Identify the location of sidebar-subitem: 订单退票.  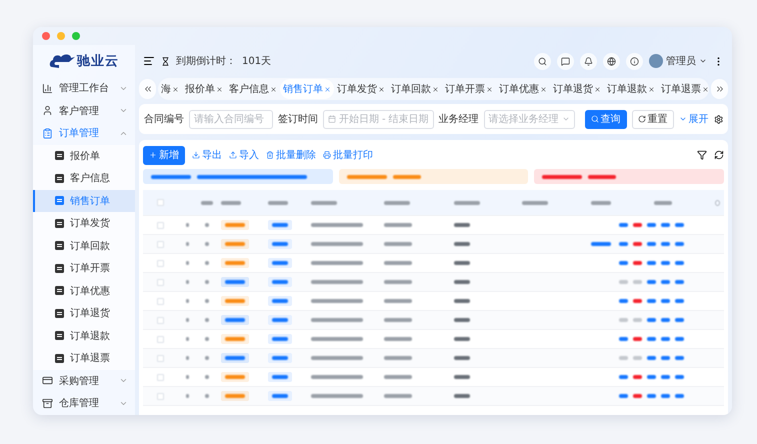
(84, 358).